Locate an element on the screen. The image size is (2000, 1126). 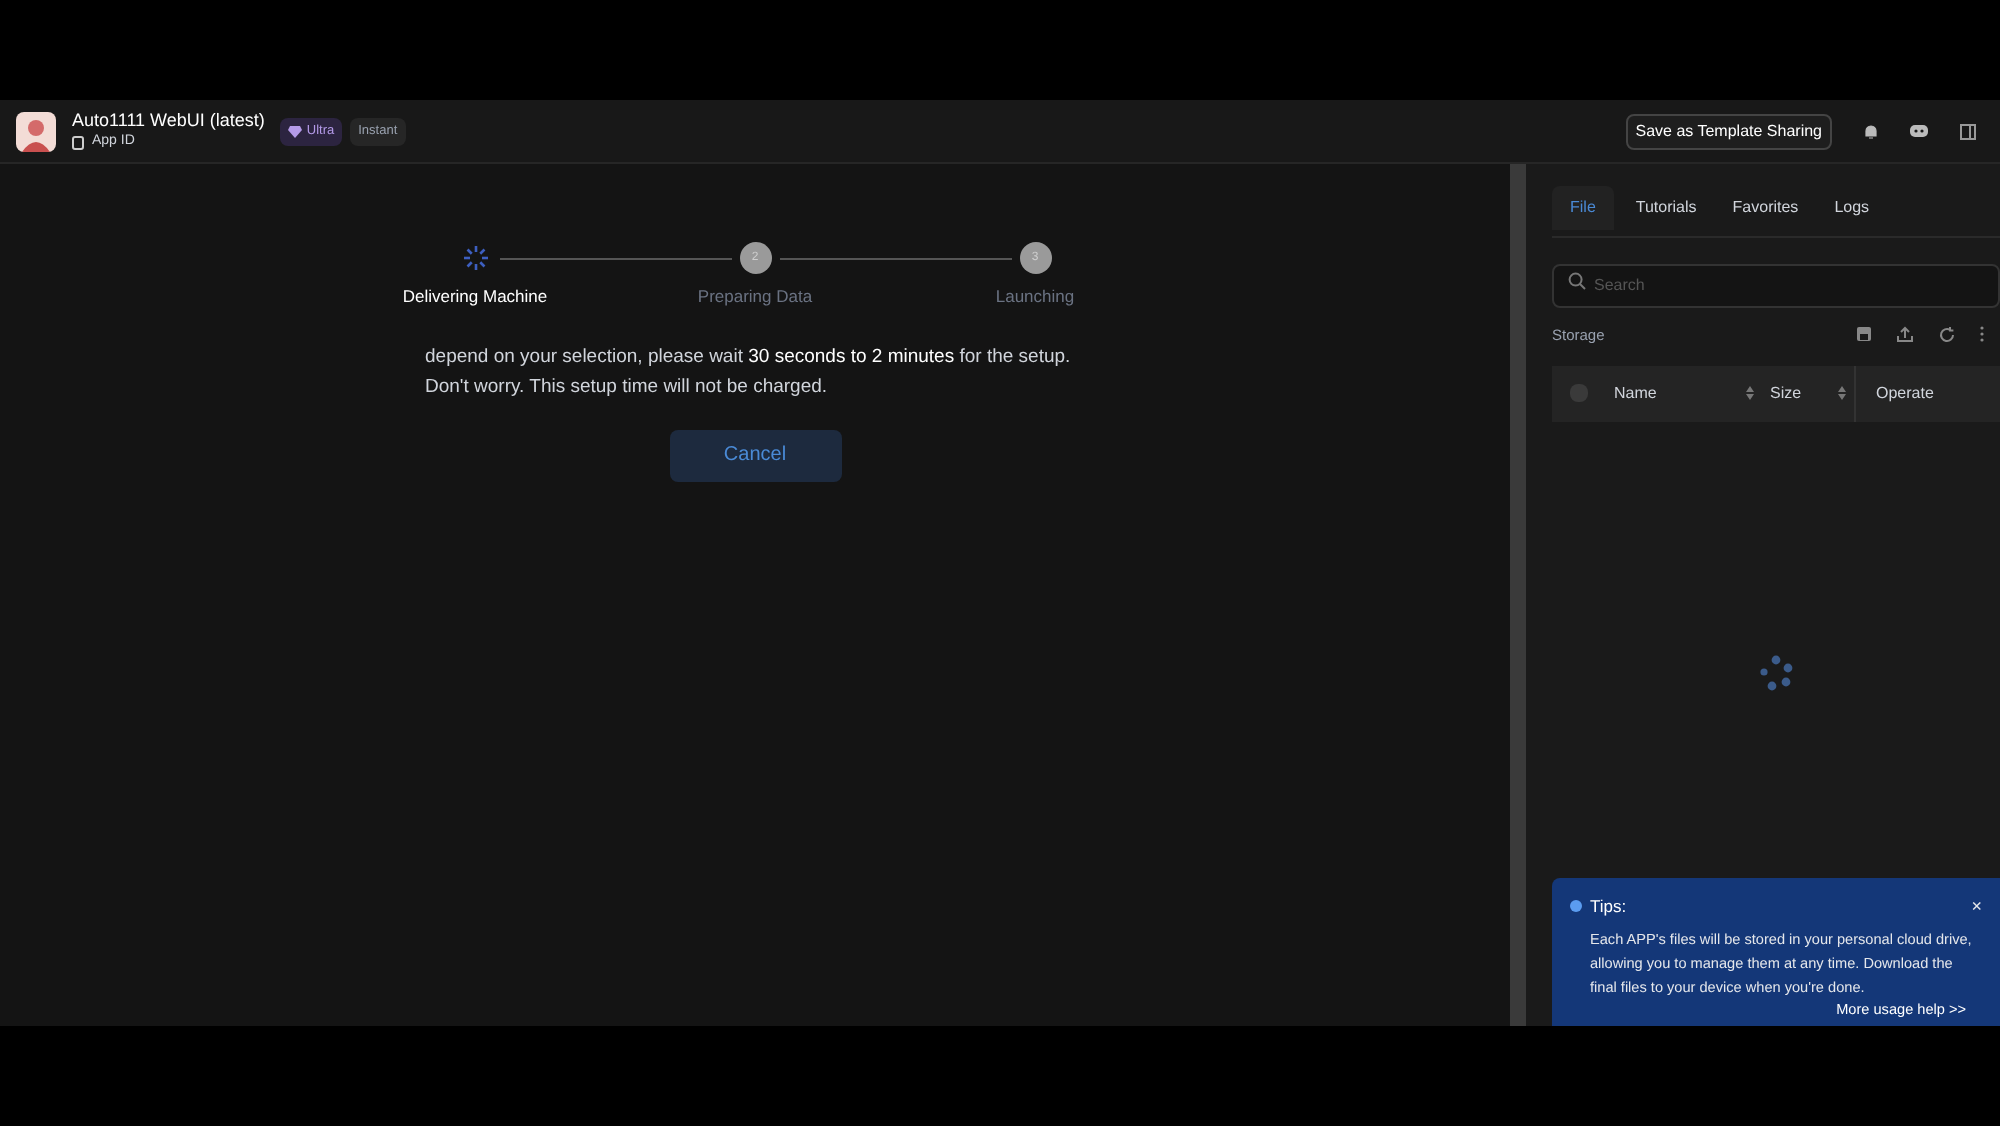
diamond-icon is located at coordinates (295, 131).